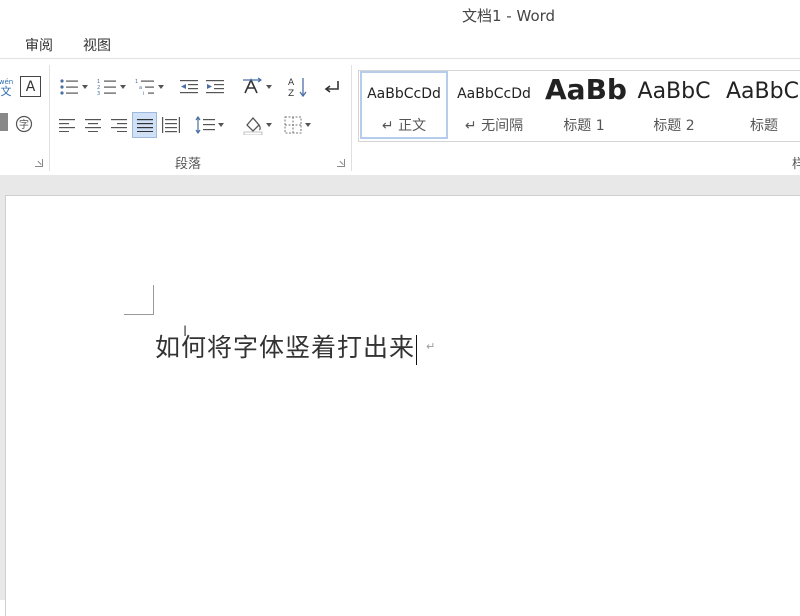 The image size is (800, 616). What do you see at coordinates (494, 126) in the screenshot?
I see `style-name: ↵ 无间隔` at bounding box center [494, 126].